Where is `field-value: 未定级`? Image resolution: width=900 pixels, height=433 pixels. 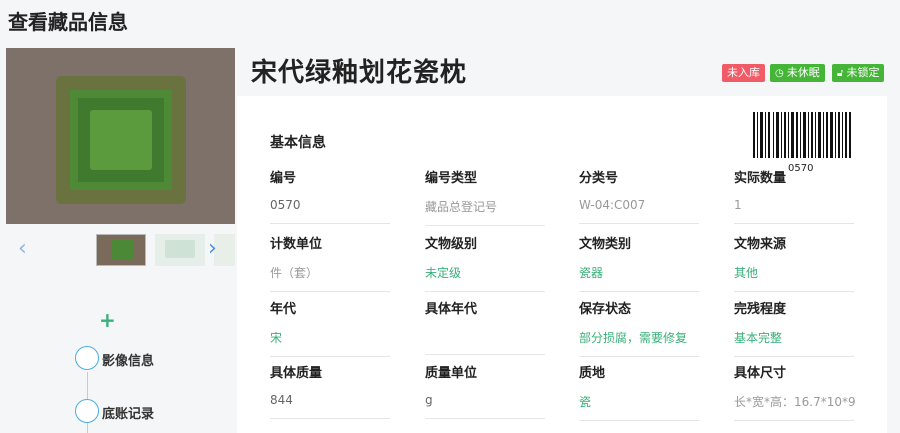
field-value: 未定级 is located at coordinates (485, 278).